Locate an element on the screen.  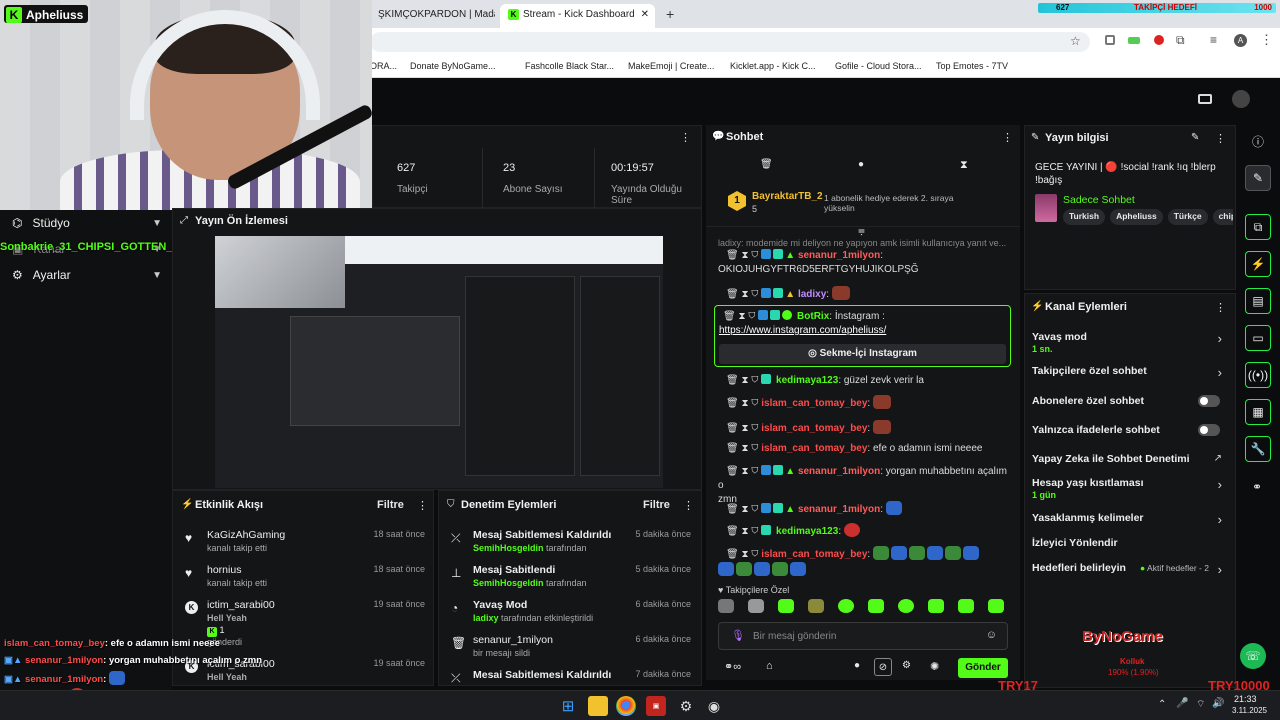
address-input is located at coordinates (730, 42).